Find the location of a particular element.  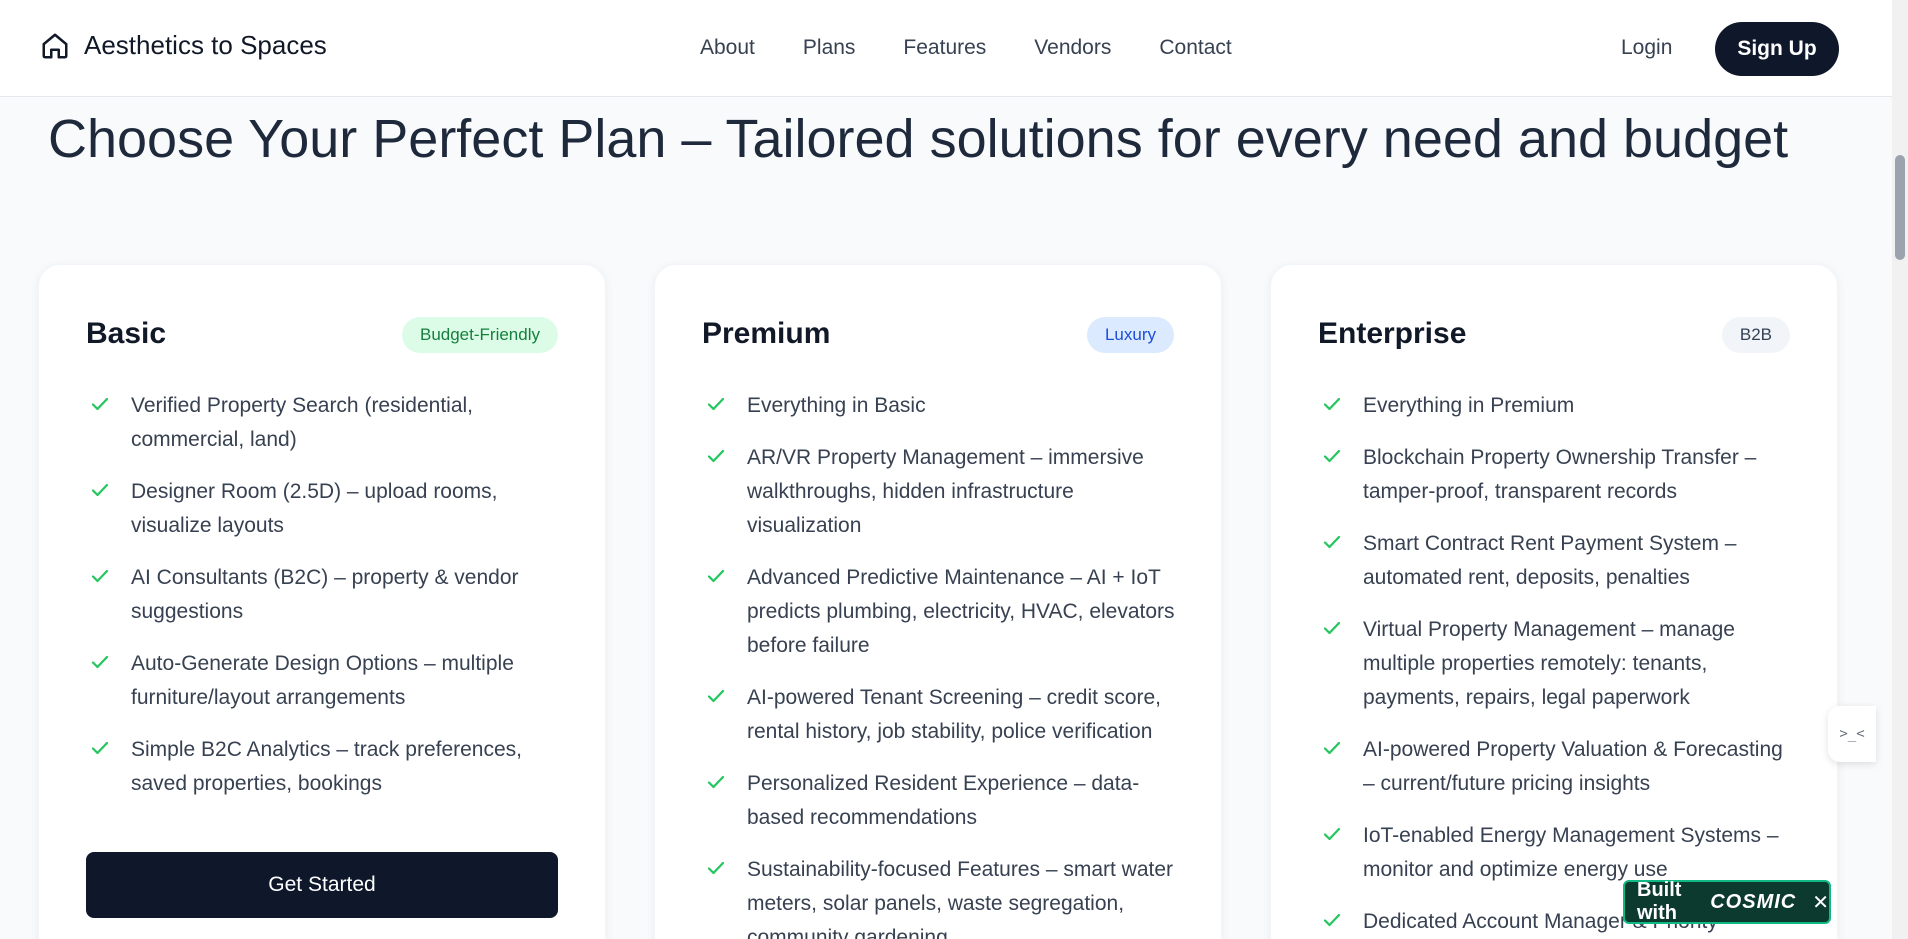

signup-button: Sign Up is located at coordinates (1777, 49).